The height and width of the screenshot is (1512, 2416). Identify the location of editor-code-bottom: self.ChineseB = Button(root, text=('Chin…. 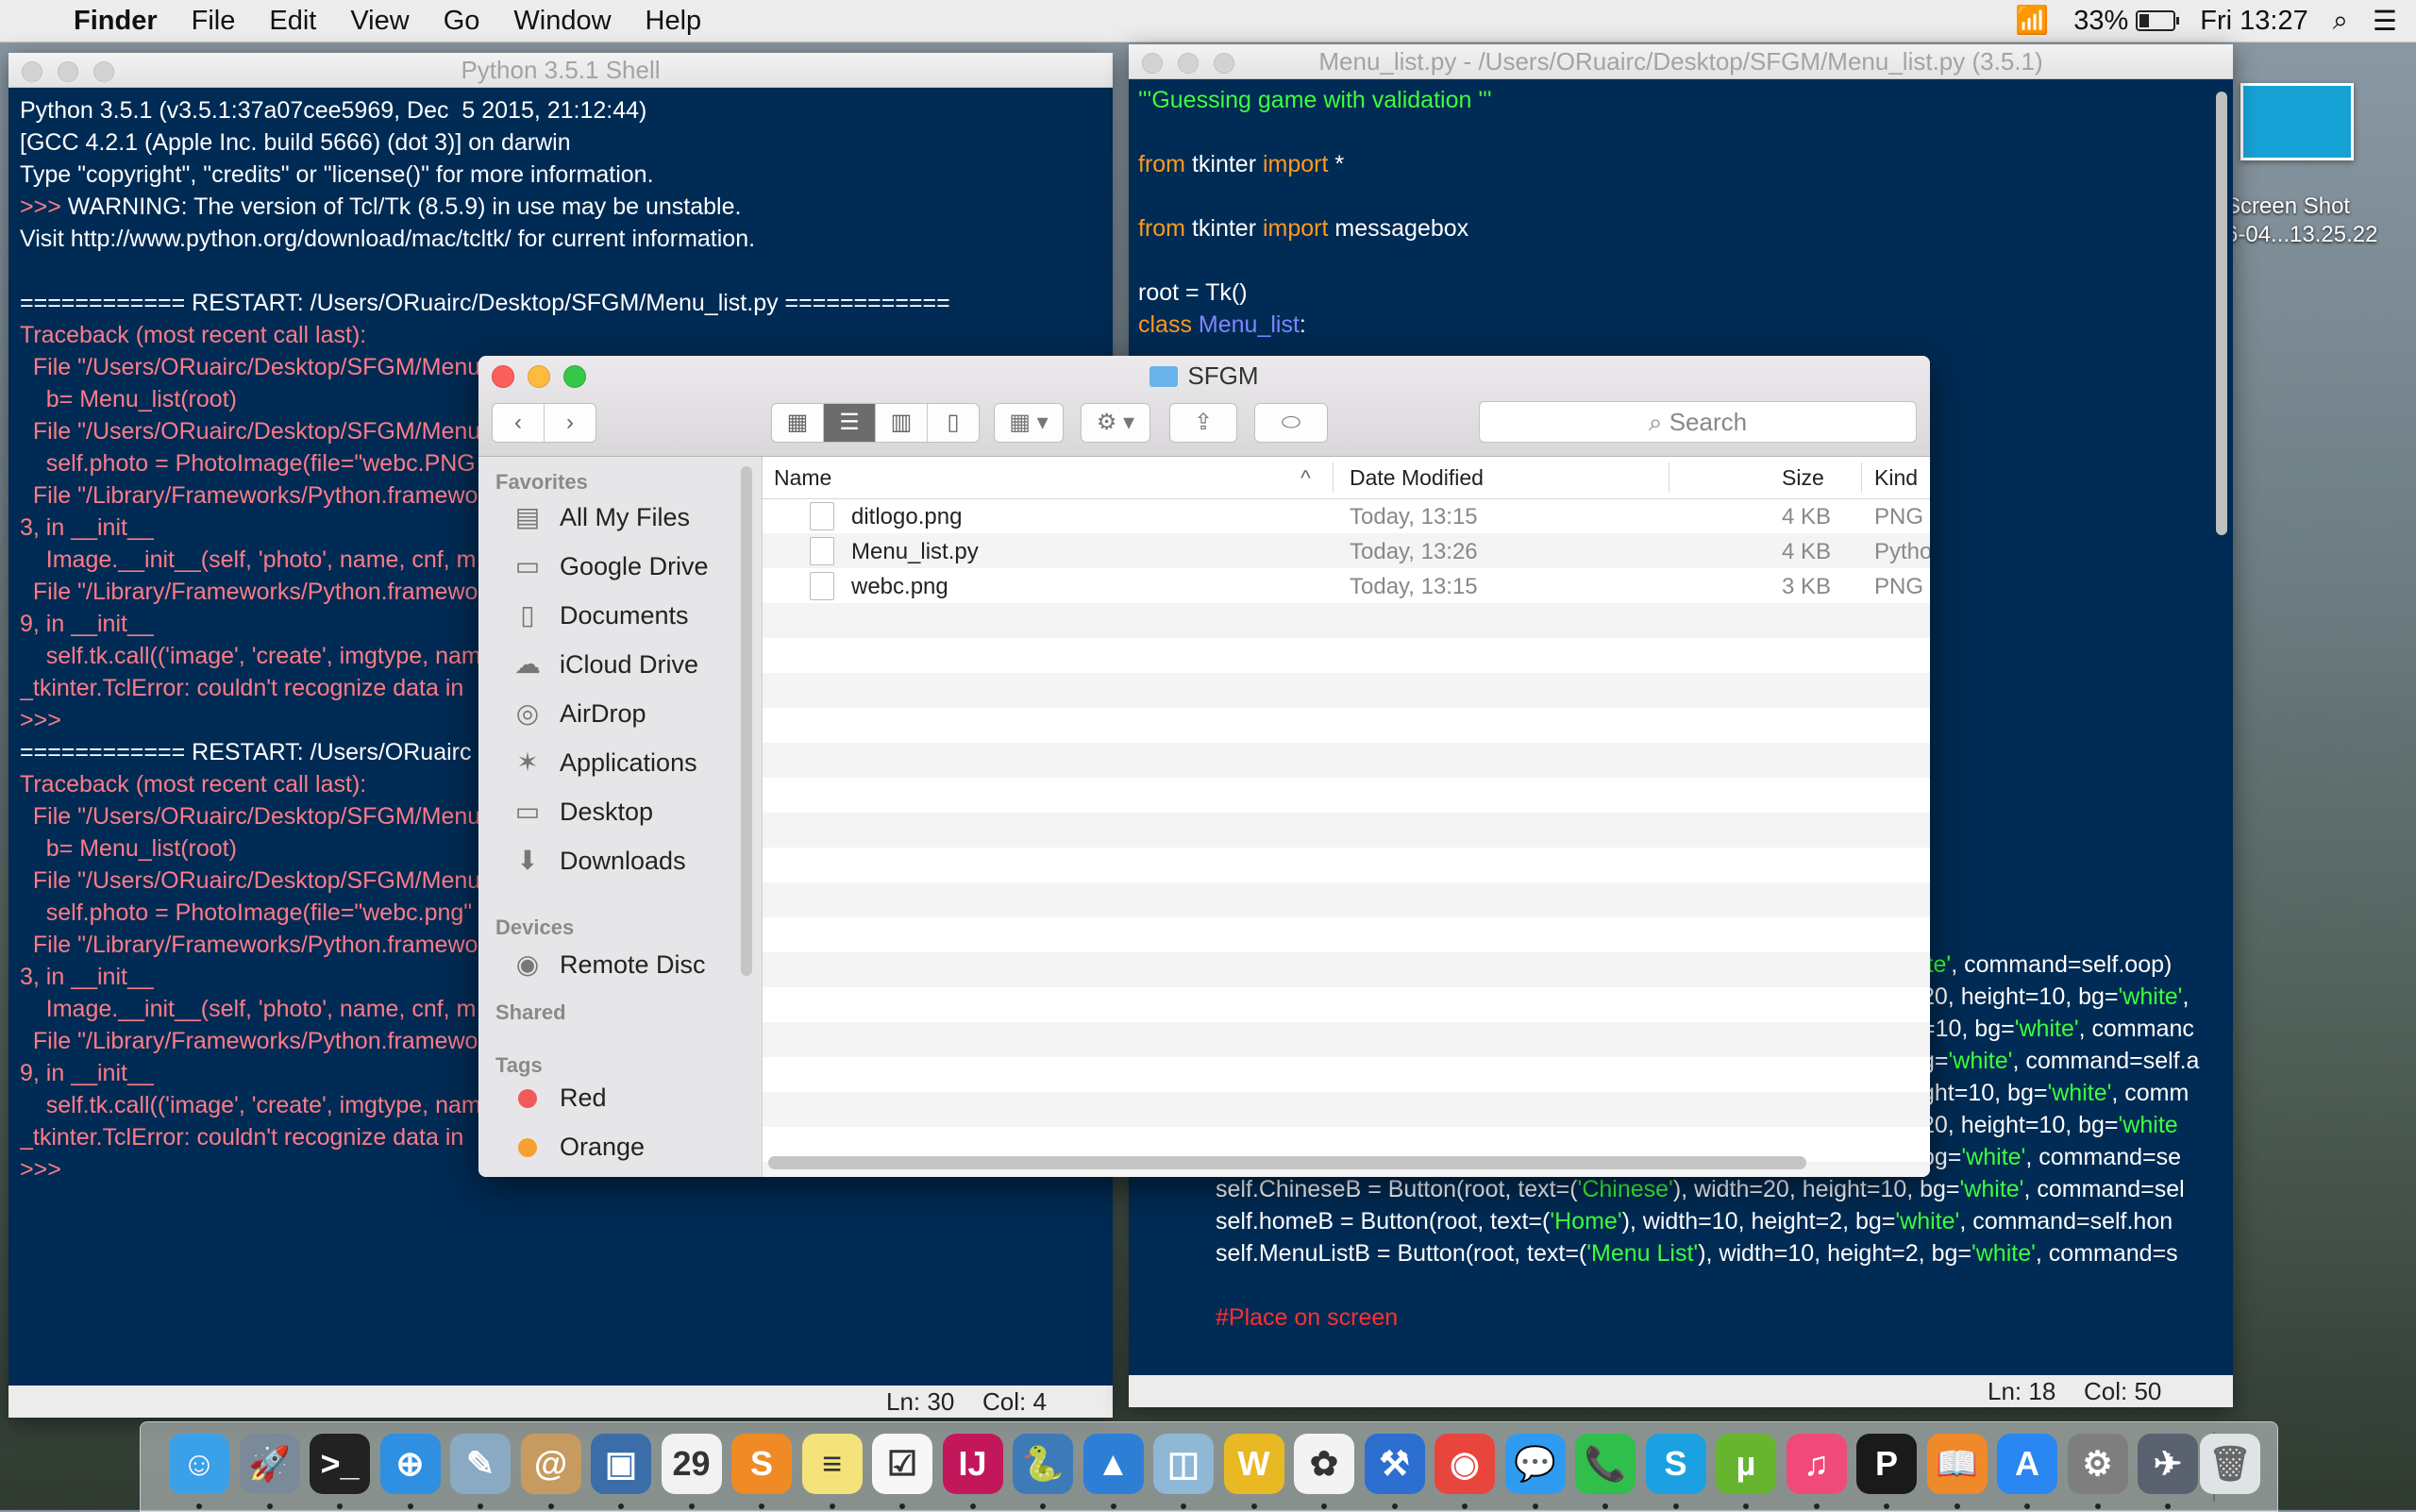
(1715, 1253).